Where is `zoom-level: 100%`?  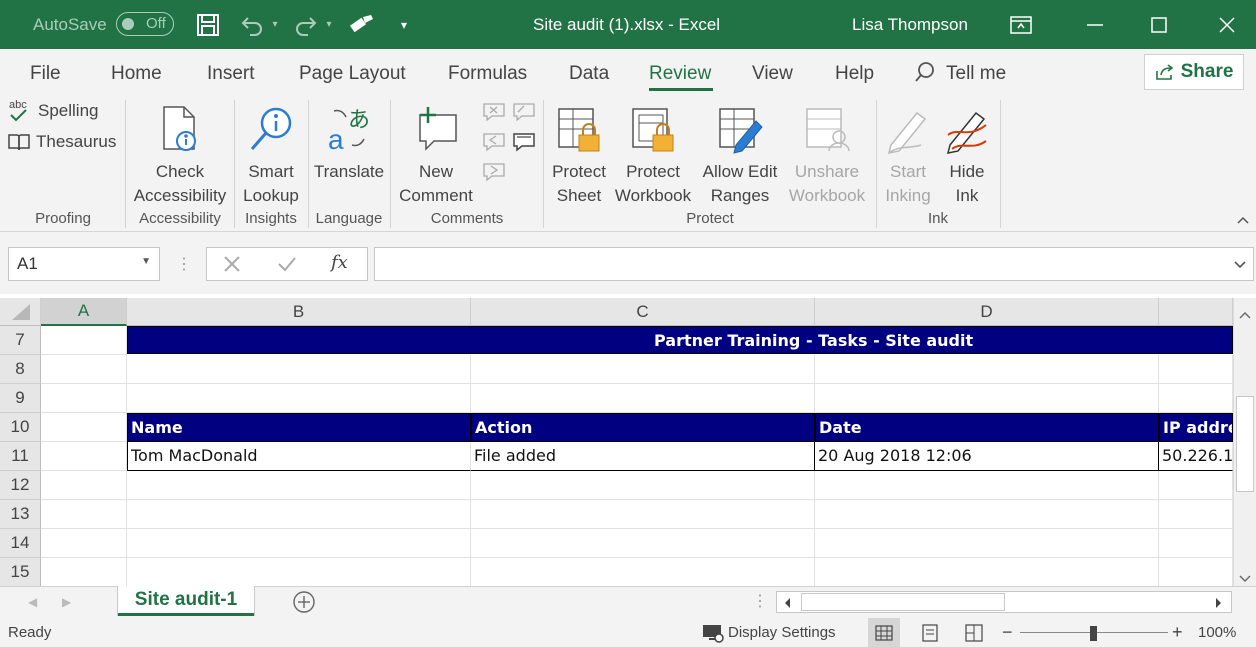
zoom-level: 100% is located at coordinates (1217, 632).